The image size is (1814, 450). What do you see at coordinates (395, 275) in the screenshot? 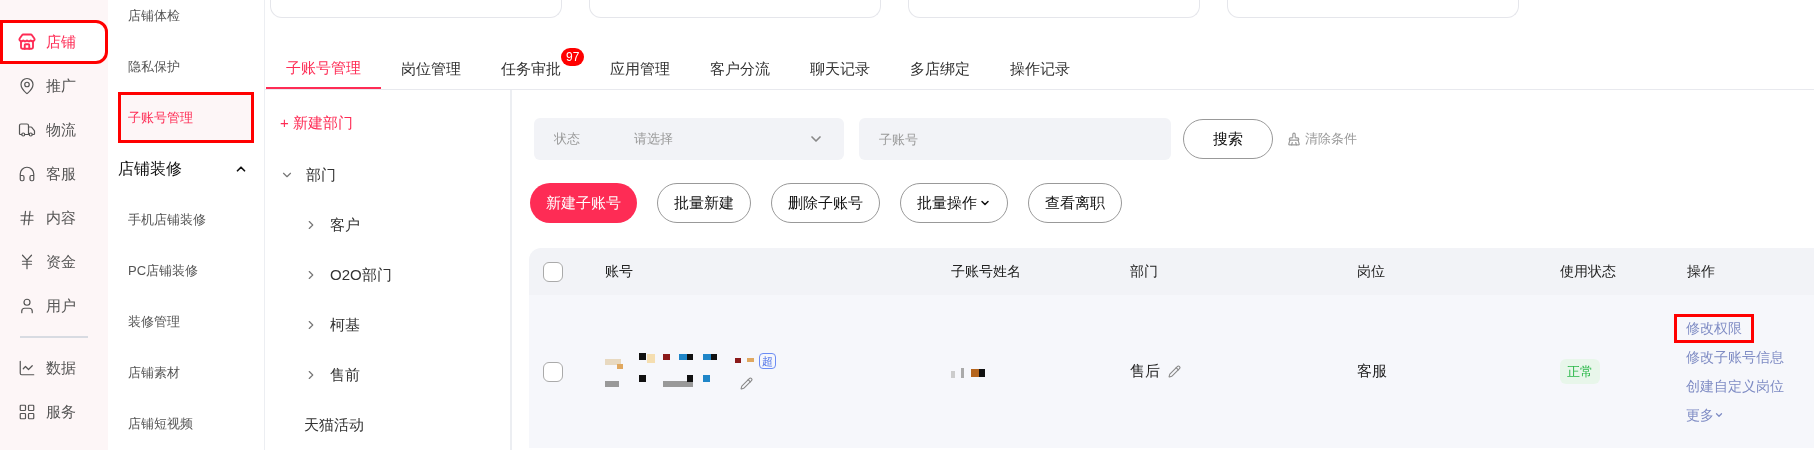
I see `tree-node: O2O部门` at bounding box center [395, 275].